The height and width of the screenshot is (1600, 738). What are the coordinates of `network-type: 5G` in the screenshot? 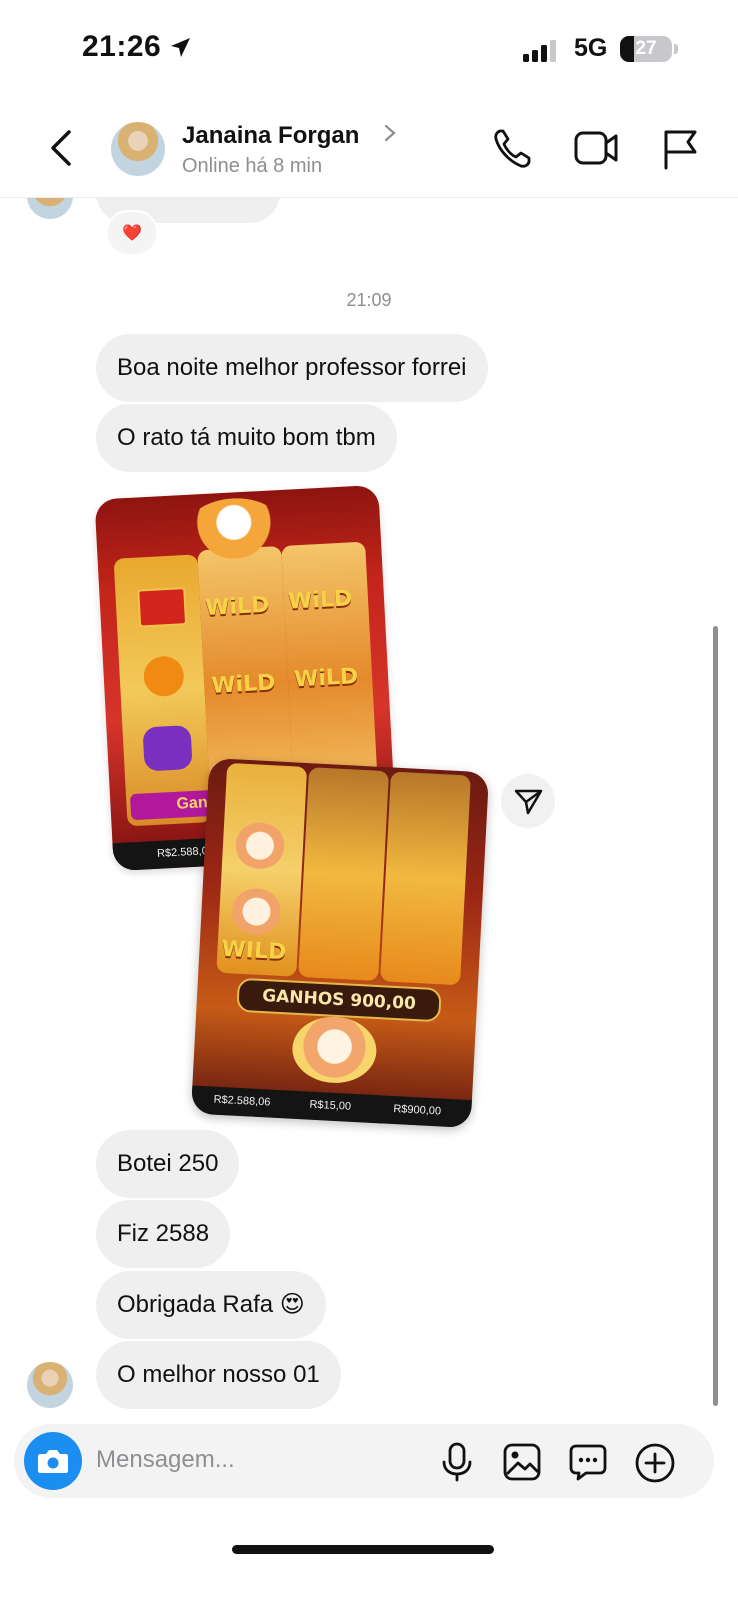 It's located at (591, 48).